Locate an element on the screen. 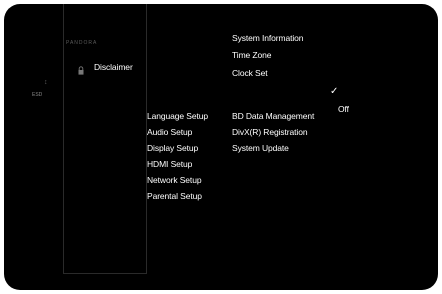 The image size is (442, 294). submenu-item-system-information: System Information is located at coordinates (268, 38).